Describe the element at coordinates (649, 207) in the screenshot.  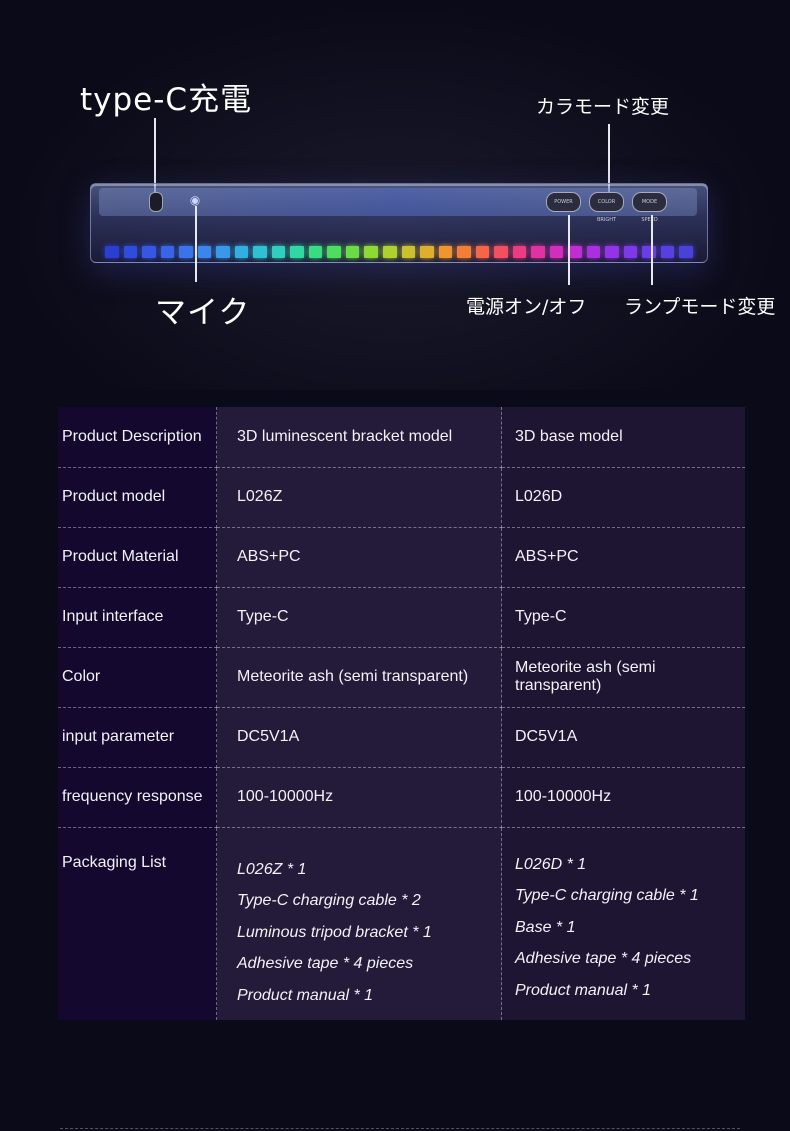
I see `mode-speed-button: MODE SPEED` at that location.